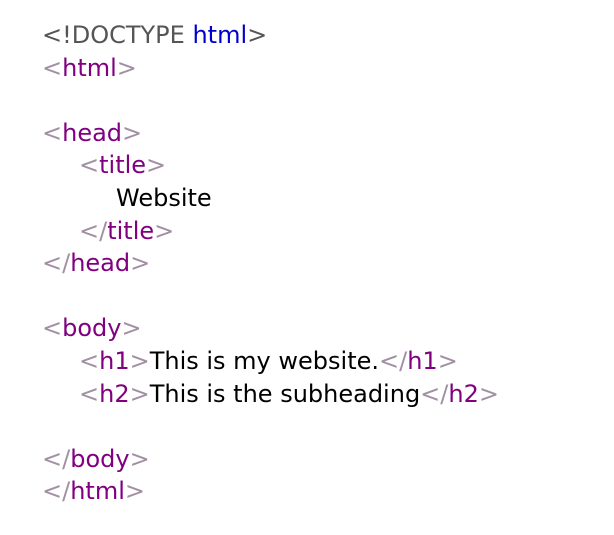 This screenshot has width=614, height=535. I want to click on code-line: <body>, so click(270, 328).